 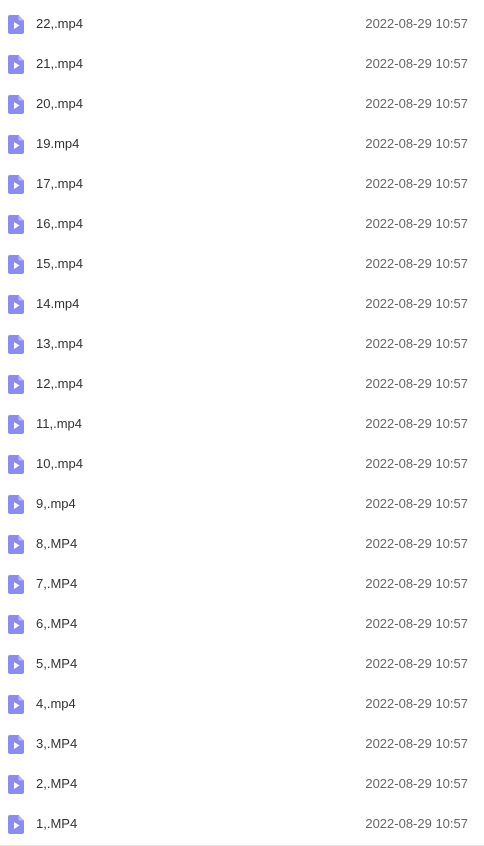 I want to click on file-row: 2,.MP4 2022-08-29 10:57, so click(x=242, y=784).